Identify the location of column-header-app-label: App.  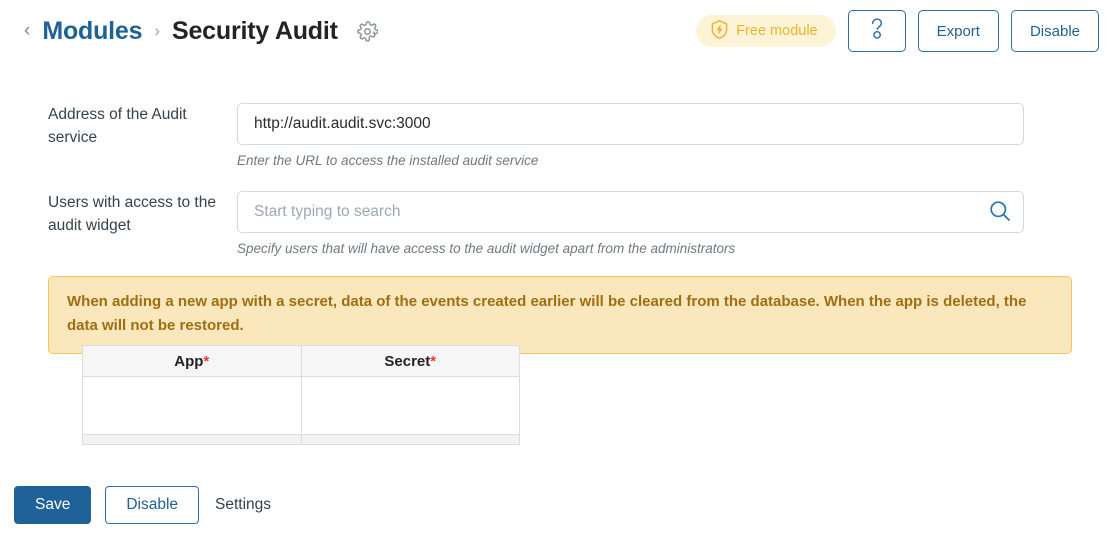
(189, 361).